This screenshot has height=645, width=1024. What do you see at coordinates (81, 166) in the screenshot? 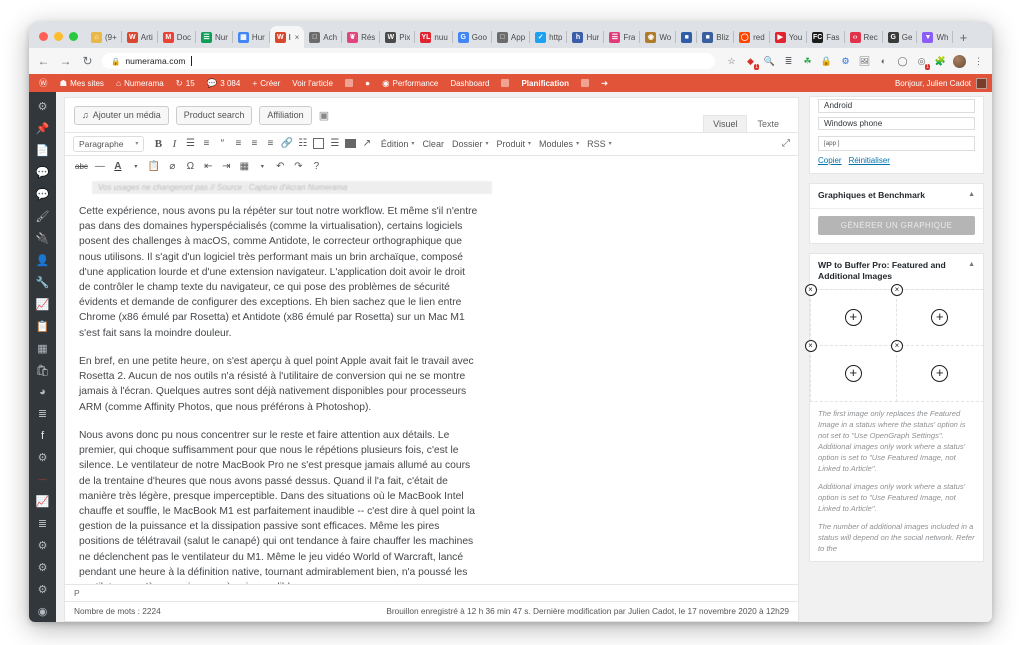
I see `strikethrough-button: abc` at bounding box center [81, 166].